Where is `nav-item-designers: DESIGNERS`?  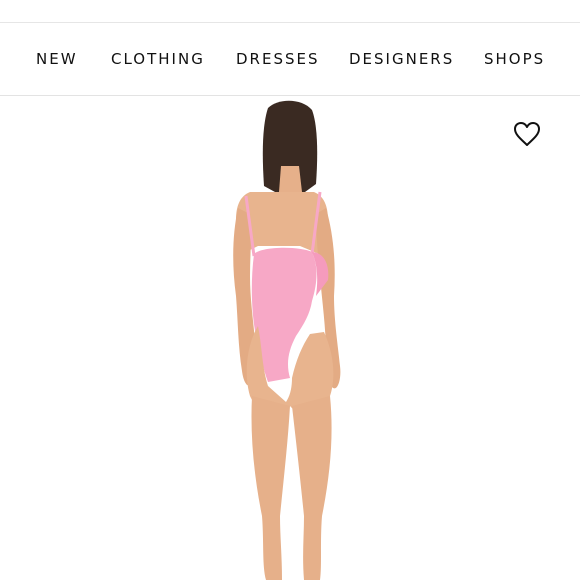
nav-item-designers: DESIGNERS is located at coordinates (401, 59).